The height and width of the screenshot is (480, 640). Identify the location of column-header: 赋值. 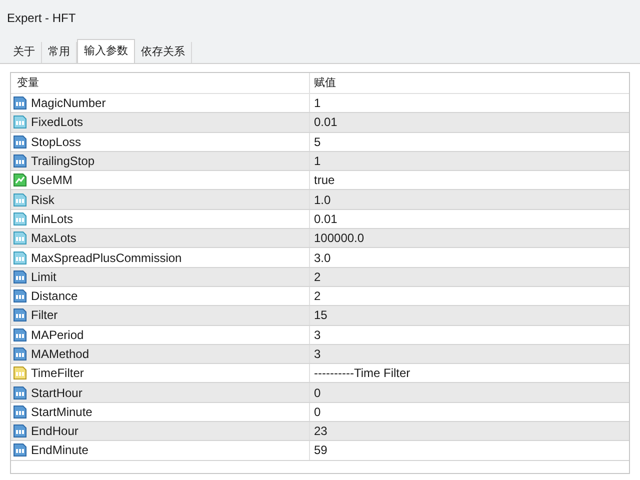
(469, 83).